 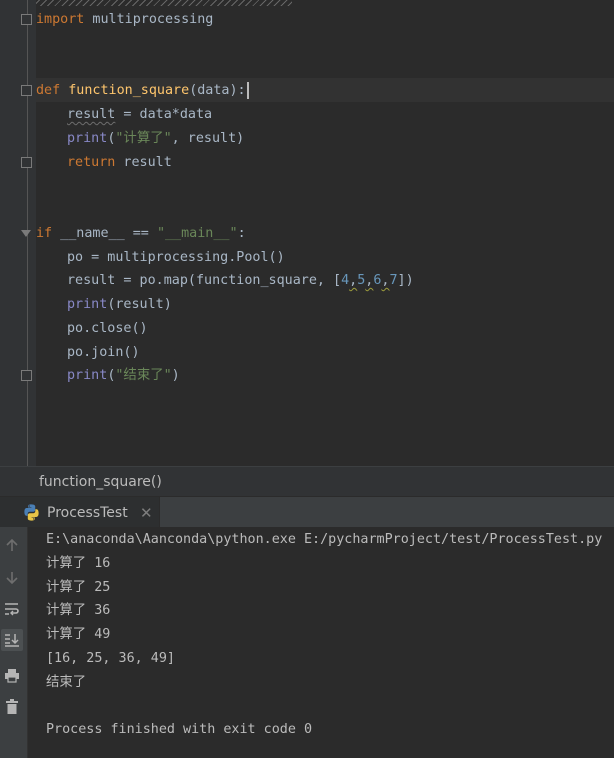 I want to click on breadcrumb: function_square(), so click(x=307, y=481).